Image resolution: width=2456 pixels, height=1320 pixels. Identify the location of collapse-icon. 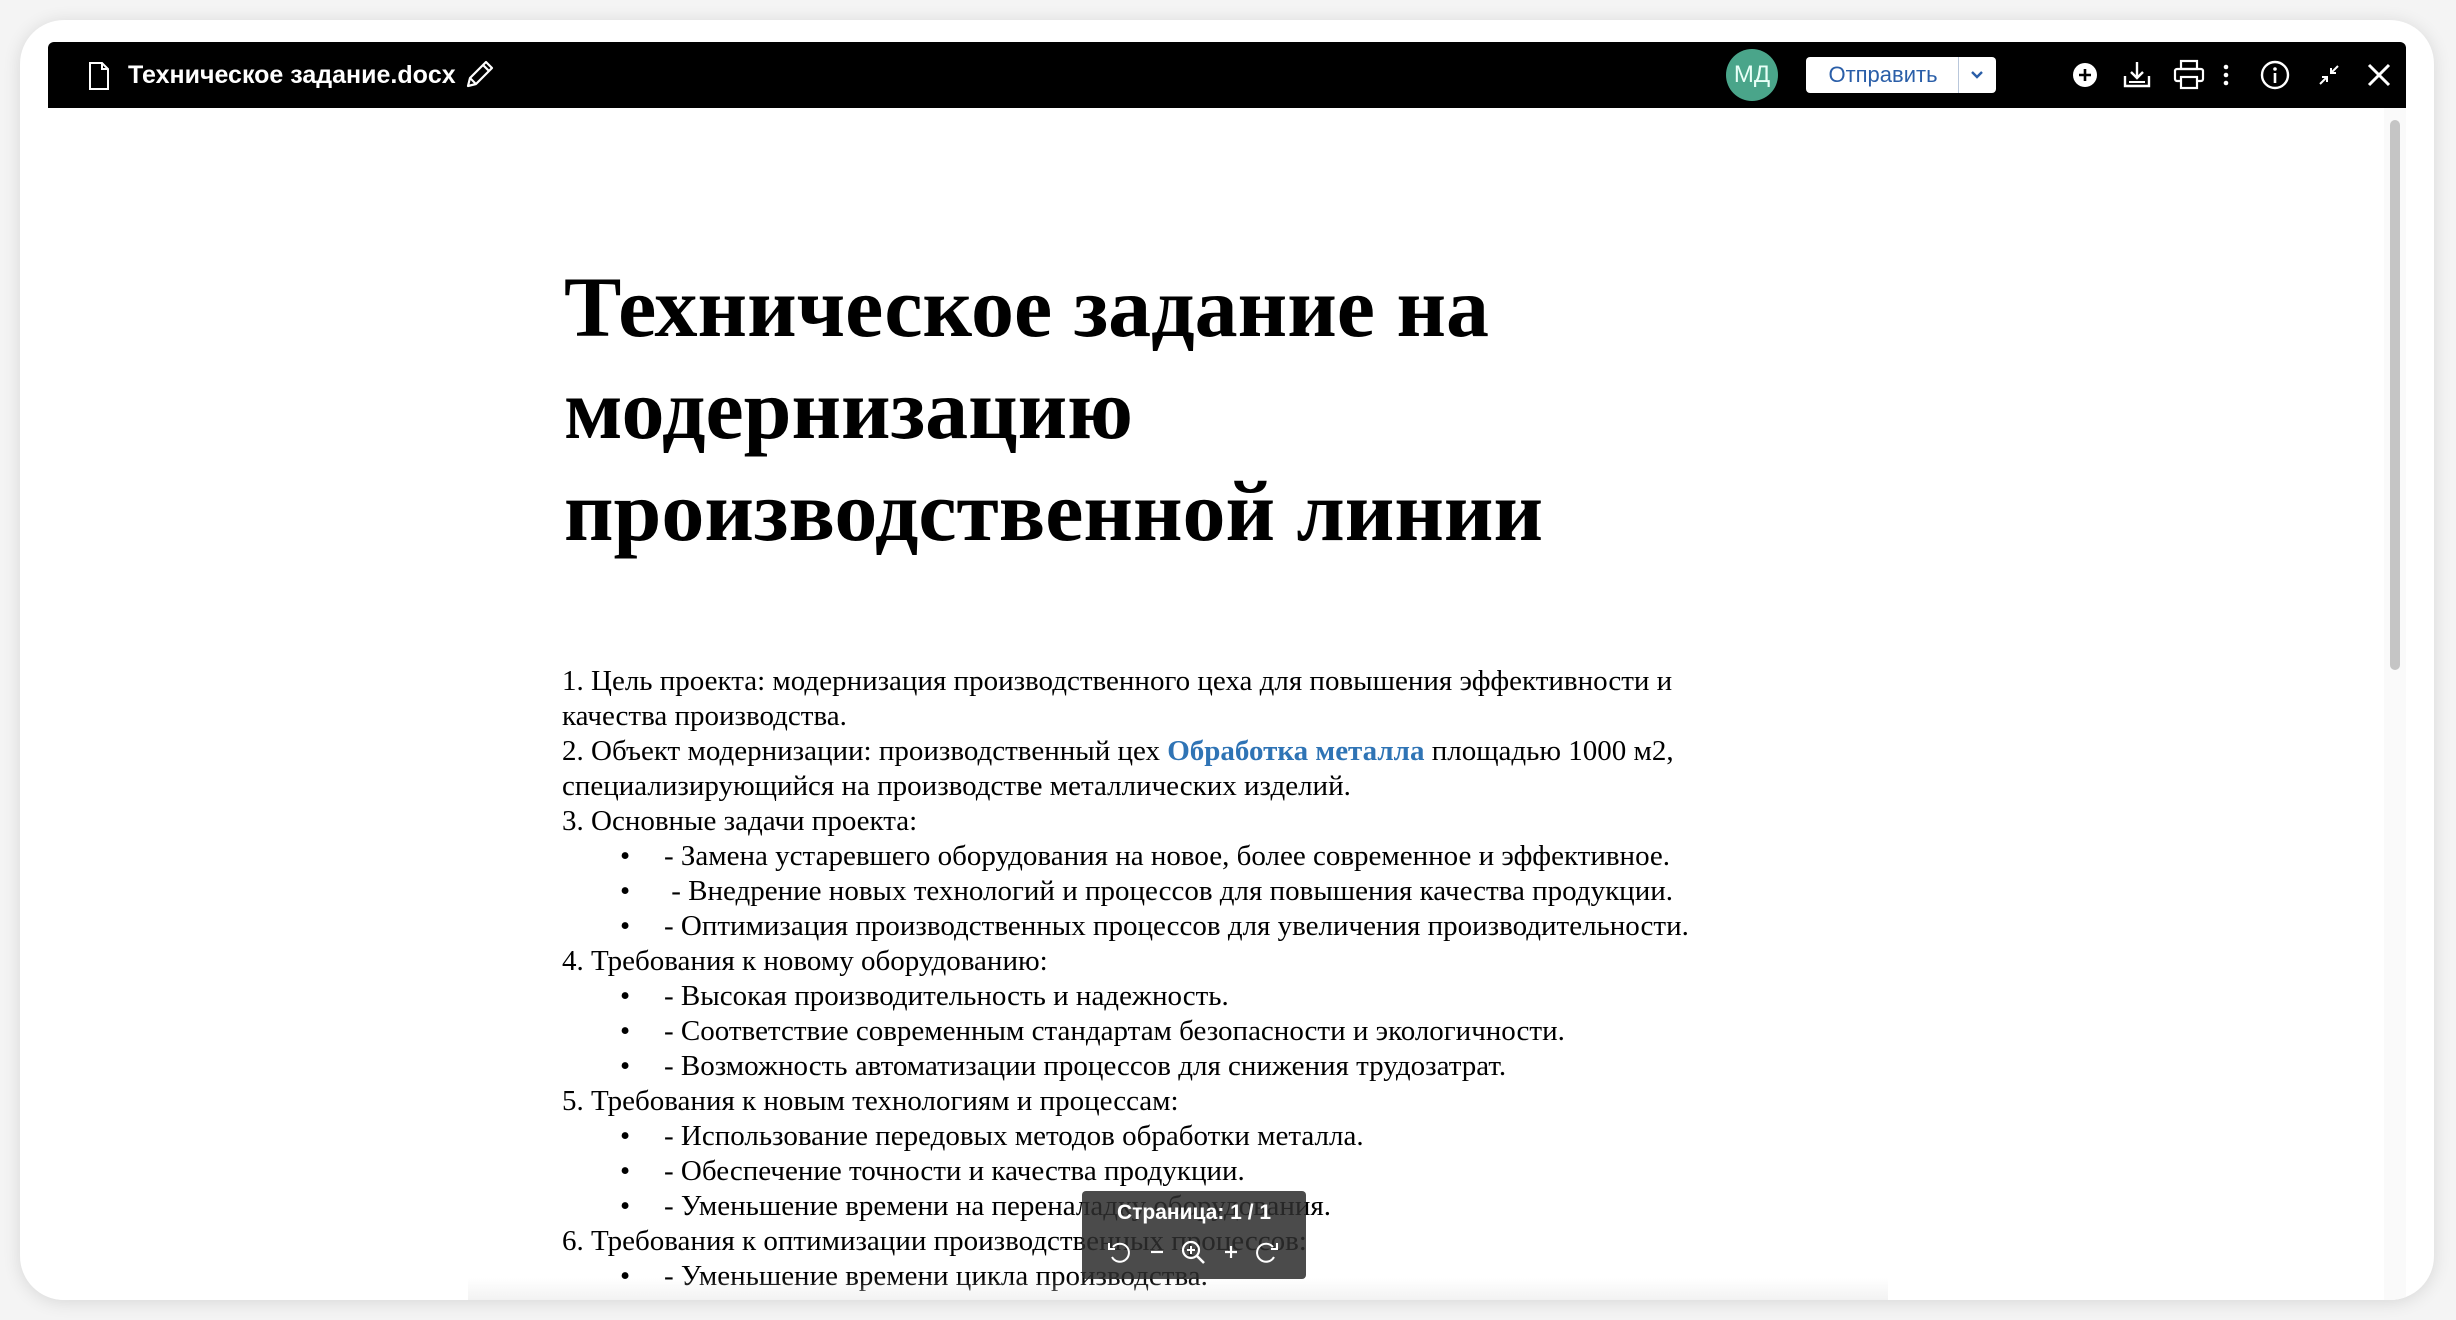
(2329, 75).